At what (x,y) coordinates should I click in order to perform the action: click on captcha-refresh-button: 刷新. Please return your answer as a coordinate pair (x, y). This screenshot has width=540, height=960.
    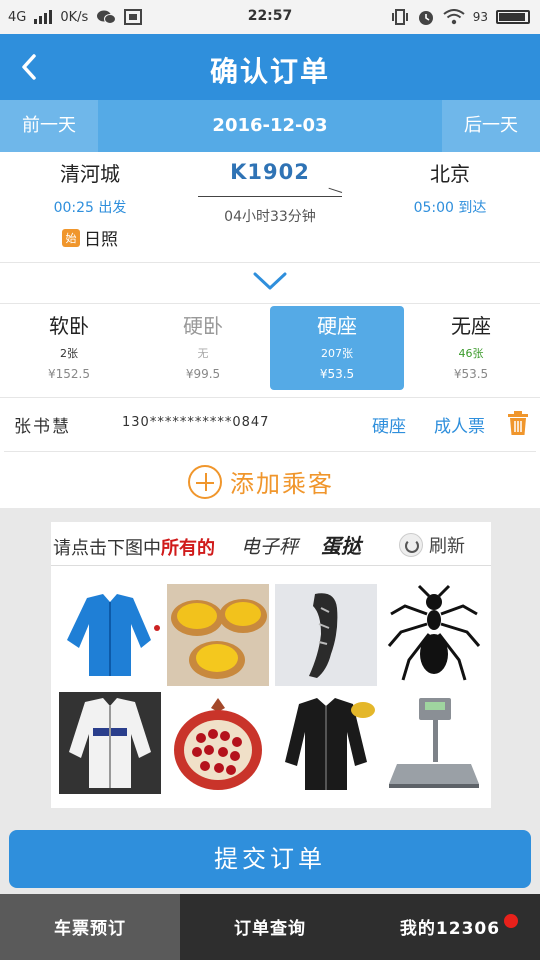
    Looking at the image, I should click on (432, 545).